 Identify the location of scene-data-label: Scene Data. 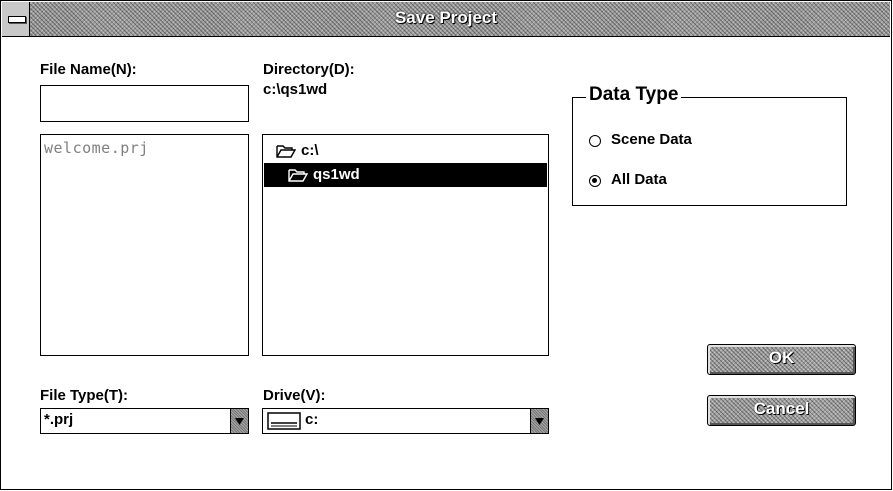
(651, 139).